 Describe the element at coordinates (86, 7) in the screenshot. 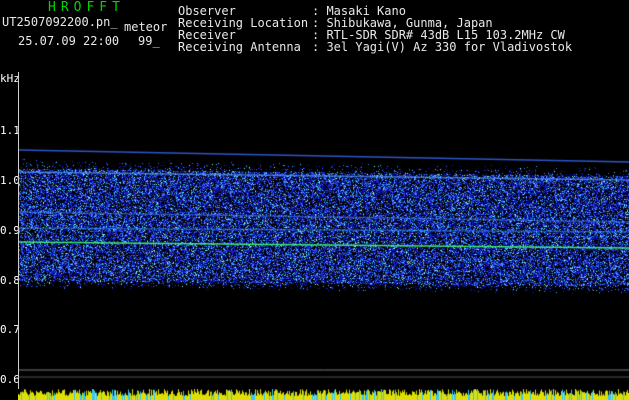

I see `app-title: HROFFT` at that location.